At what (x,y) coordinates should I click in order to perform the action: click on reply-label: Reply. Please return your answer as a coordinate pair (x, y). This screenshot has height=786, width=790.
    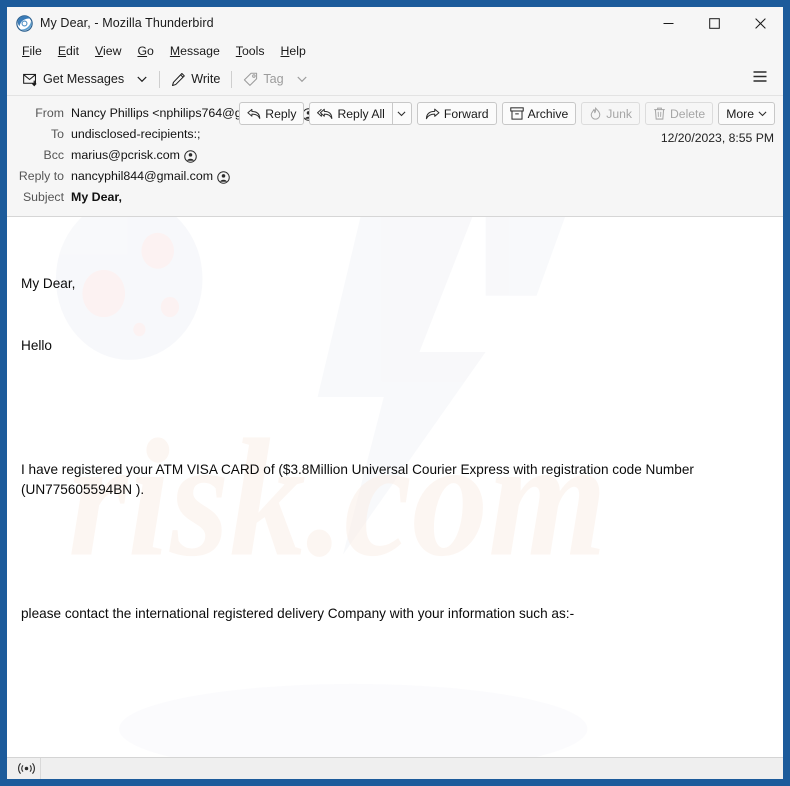
    Looking at the image, I should click on (281, 113).